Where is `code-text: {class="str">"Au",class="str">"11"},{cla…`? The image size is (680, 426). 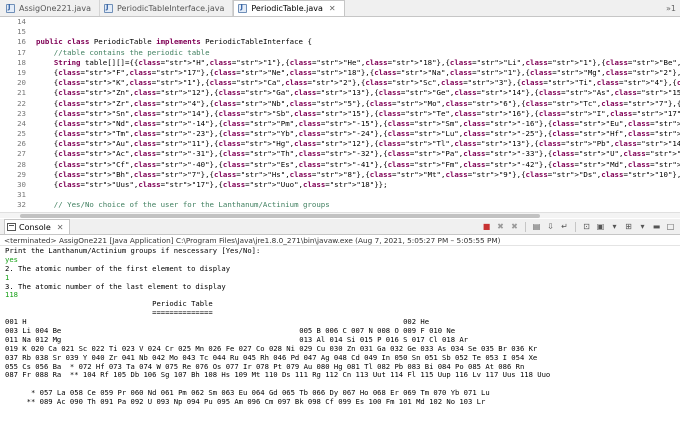
code-text: {class="str">"Au",class="str">"11"},{cla… is located at coordinates (358, 144).